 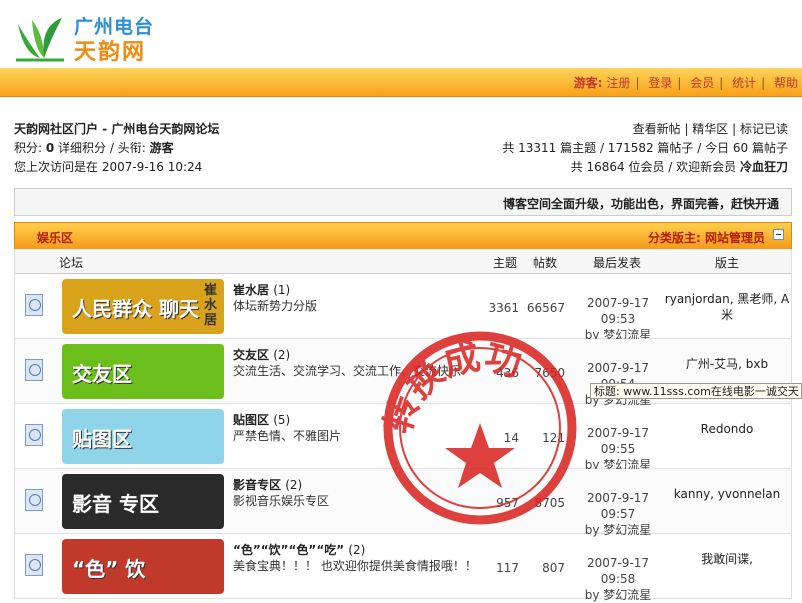 I want to click on announcement-text: 博客空间全面升级，功能出色，界面完善，赶快开通, so click(x=641, y=203).